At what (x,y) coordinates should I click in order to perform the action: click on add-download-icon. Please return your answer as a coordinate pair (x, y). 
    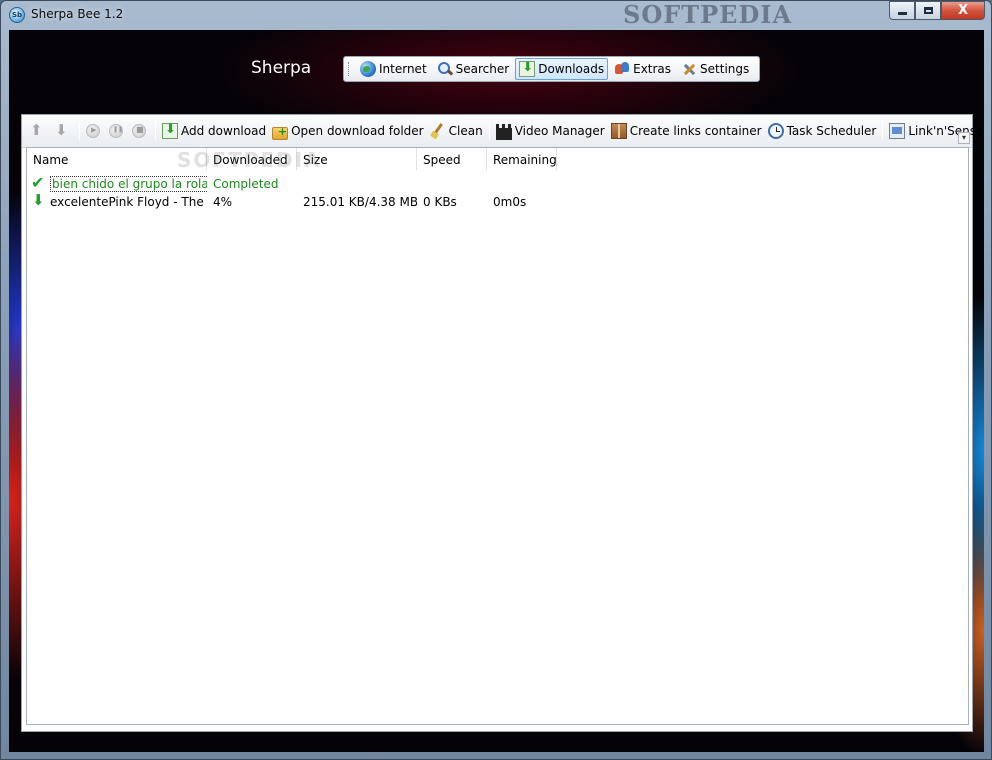
    Looking at the image, I should click on (170, 130).